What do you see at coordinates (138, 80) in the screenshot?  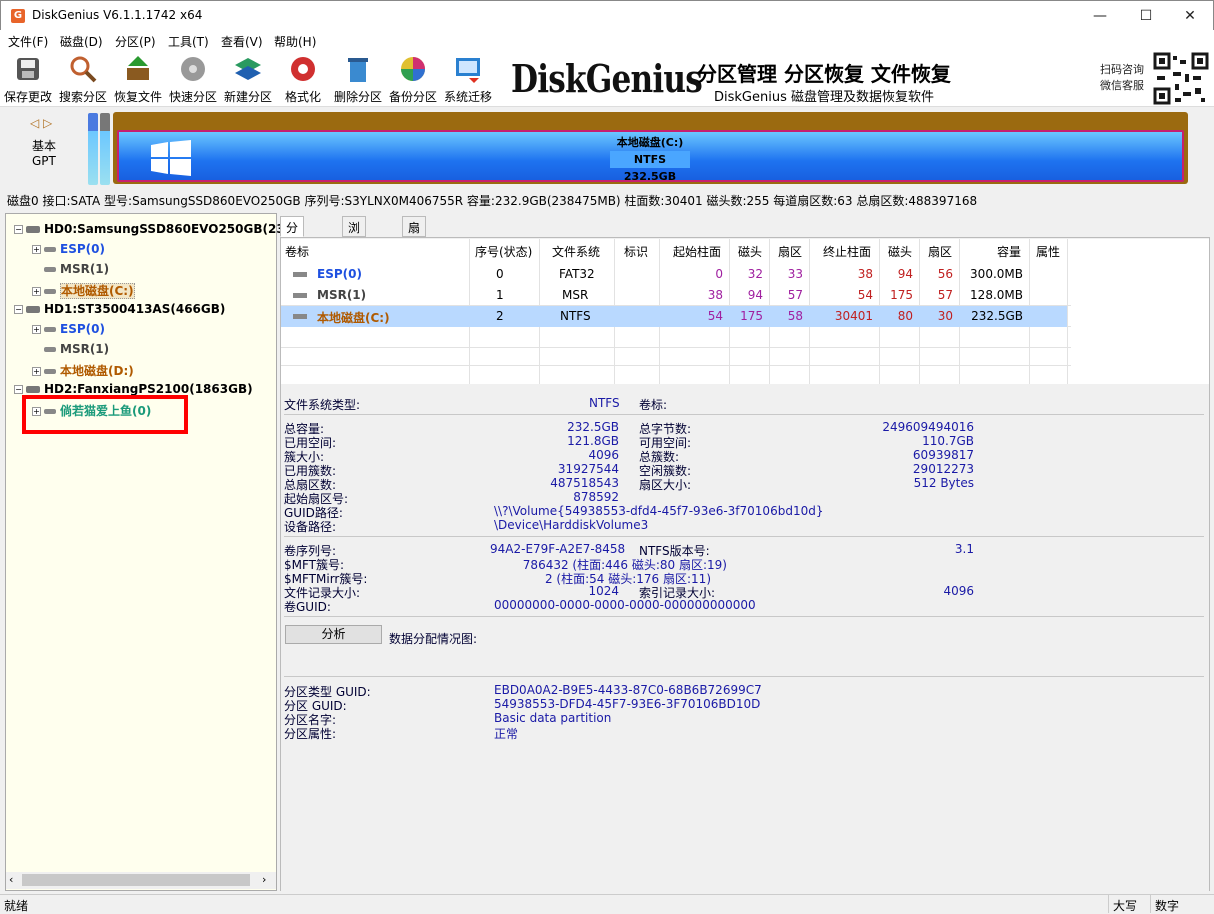 I see `recover-files-button: 恢复文件` at bounding box center [138, 80].